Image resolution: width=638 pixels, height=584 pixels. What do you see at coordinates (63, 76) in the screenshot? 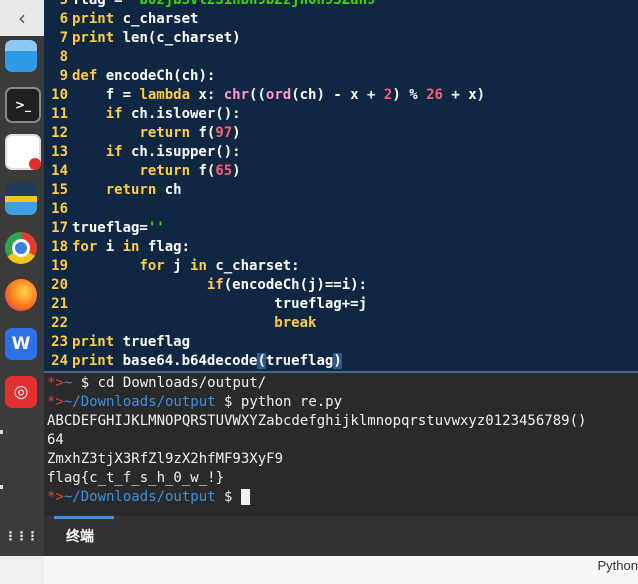
I see `line-number: 9` at bounding box center [63, 76].